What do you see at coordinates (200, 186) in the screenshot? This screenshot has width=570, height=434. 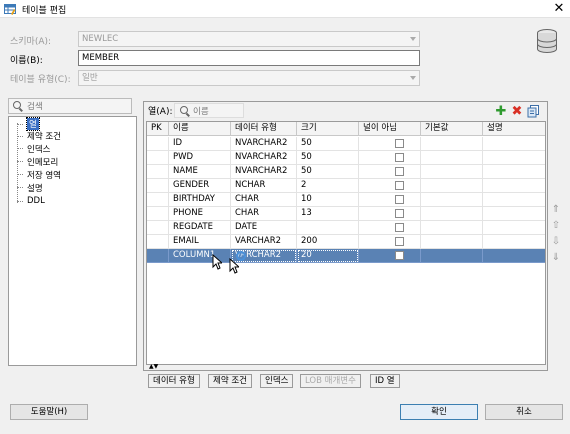 I see `name-cell: GENDER` at bounding box center [200, 186].